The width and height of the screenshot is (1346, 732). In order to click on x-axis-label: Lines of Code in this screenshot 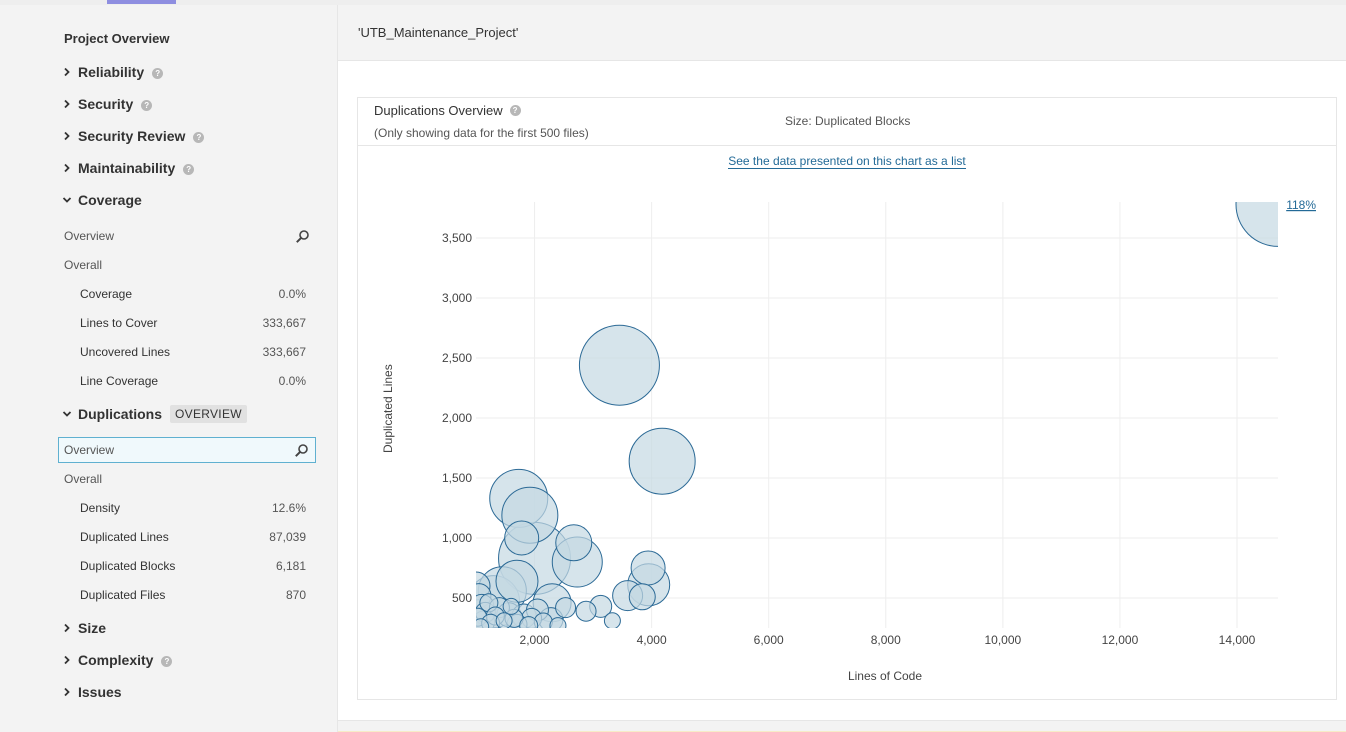, I will do `click(885, 676)`.